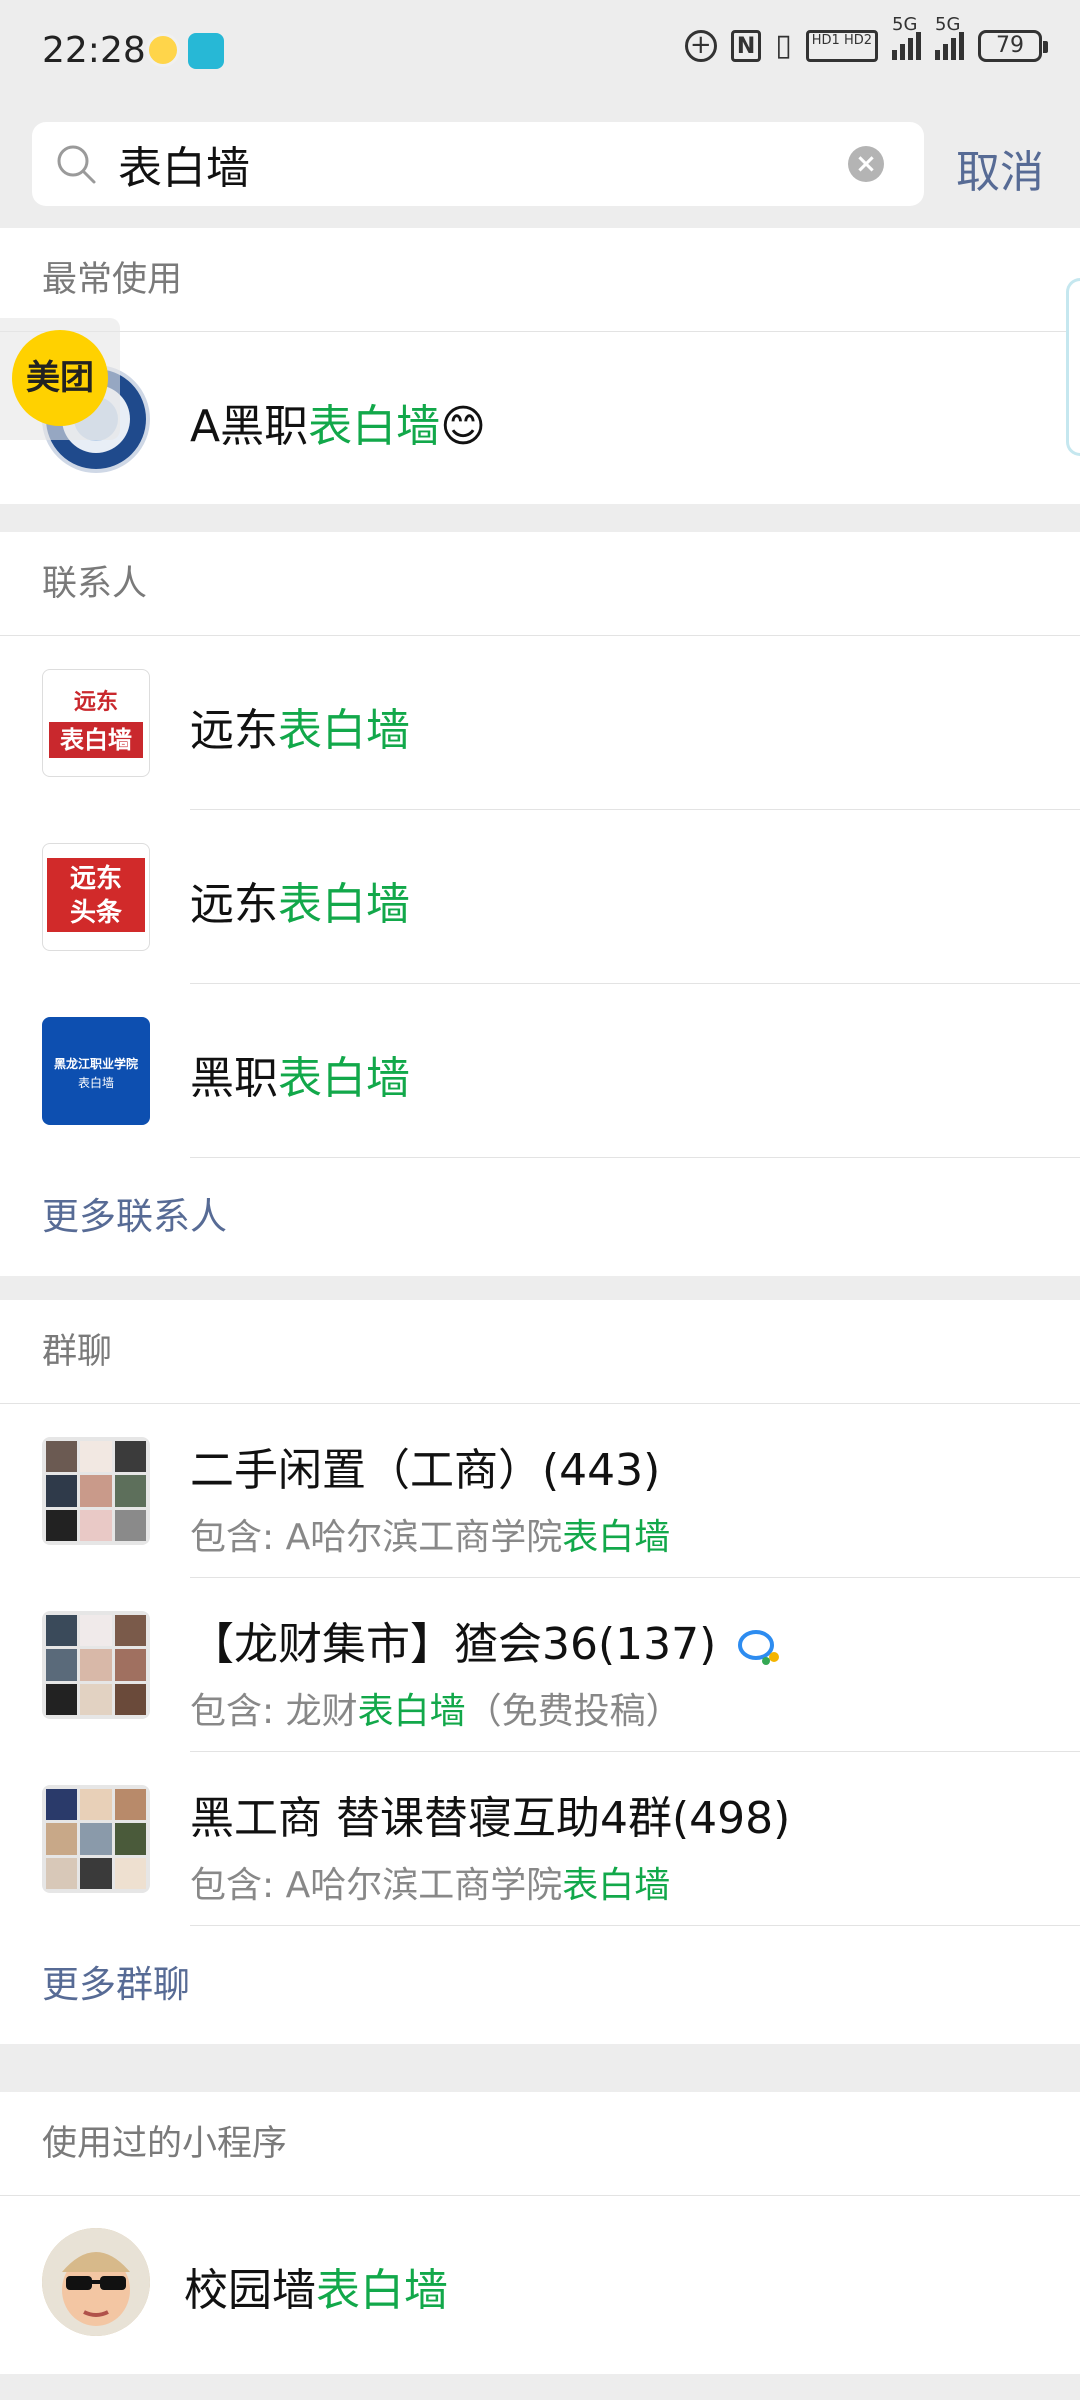 The height and width of the screenshot is (2400, 1080). Describe the element at coordinates (759, 1647) in the screenshot. I see `wecom-icon` at that location.